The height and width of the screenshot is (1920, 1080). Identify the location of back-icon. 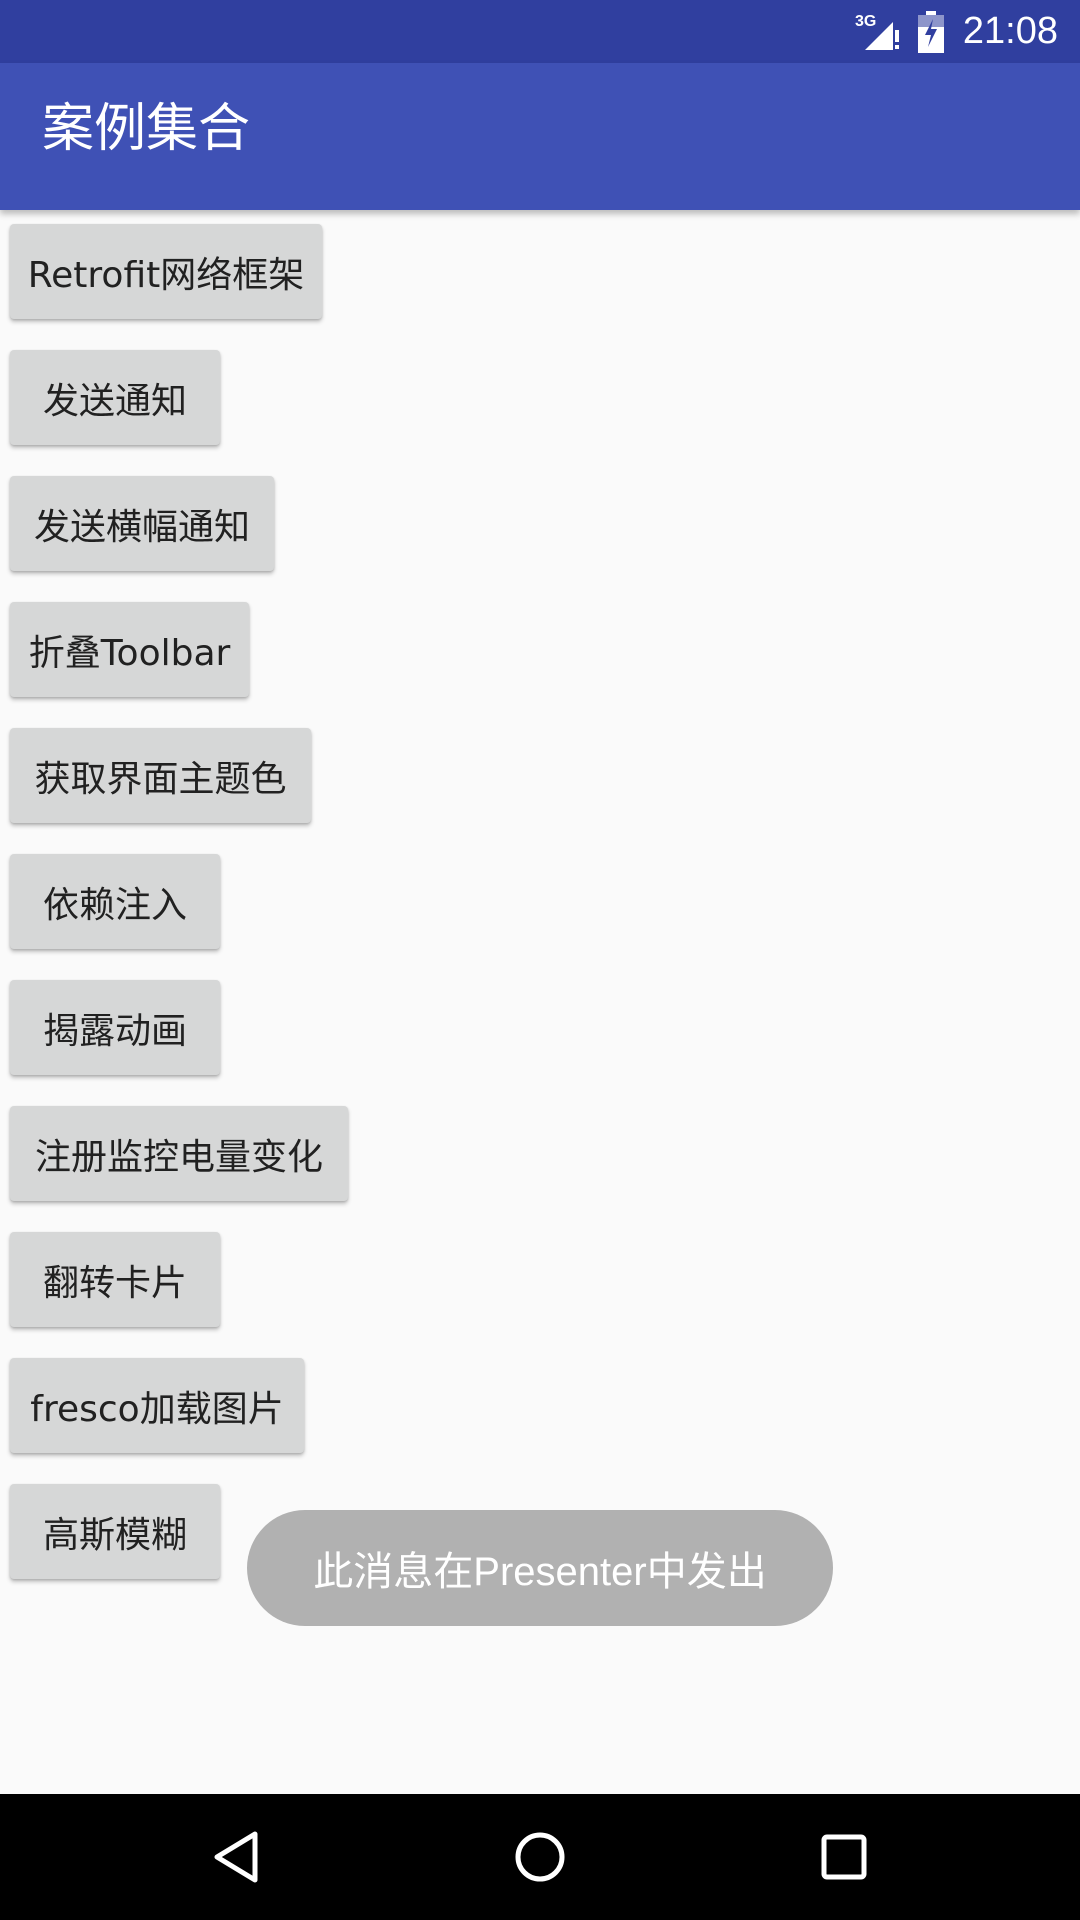
(236, 1857).